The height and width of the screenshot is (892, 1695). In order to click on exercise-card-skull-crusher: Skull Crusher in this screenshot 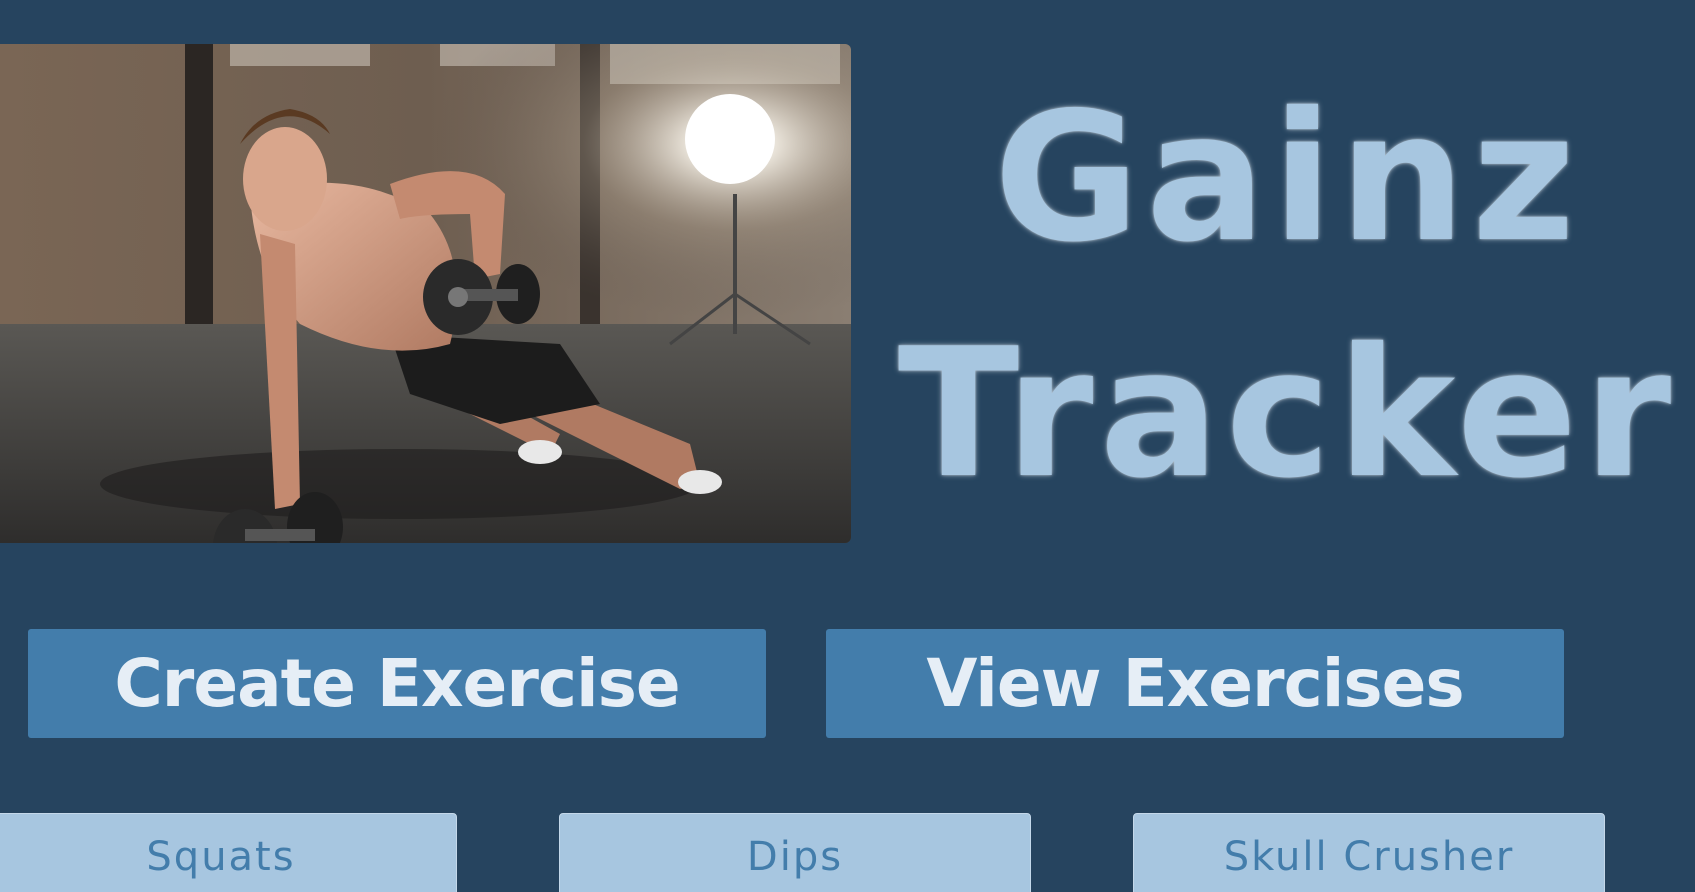, I will do `click(1369, 852)`.